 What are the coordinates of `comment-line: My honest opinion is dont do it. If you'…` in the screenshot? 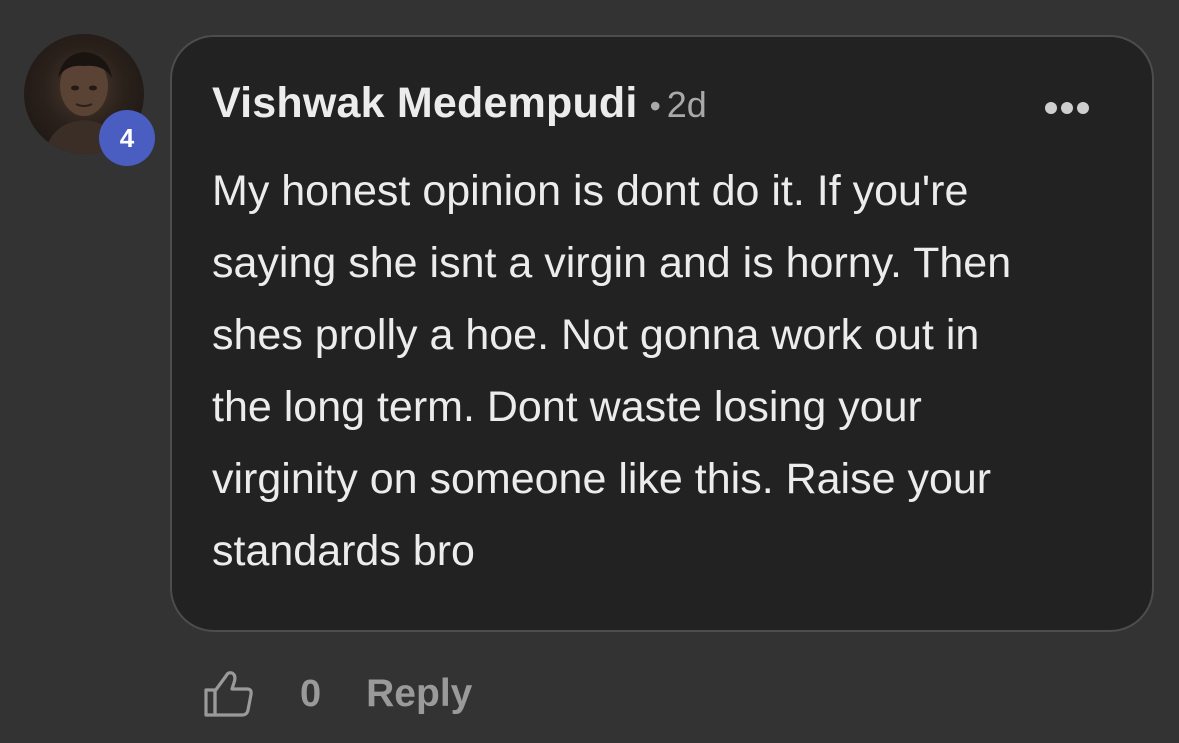 It's located at (590, 191).